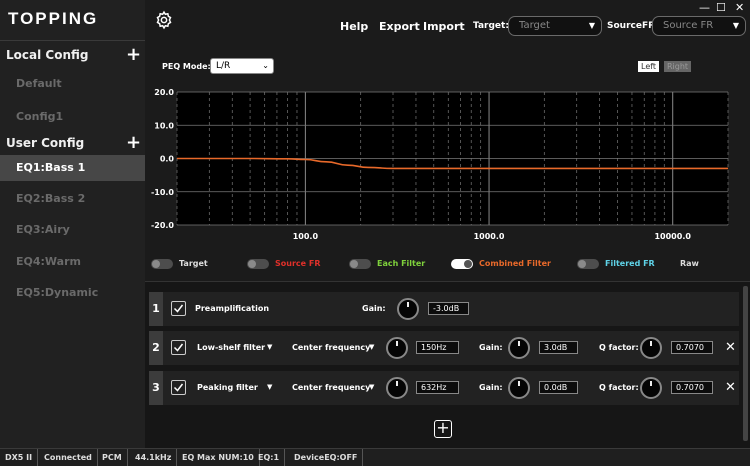 The width and height of the screenshot is (750, 466). Describe the element at coordinates (164, 20) in the screenshot. I see `gear-icon` at that location.